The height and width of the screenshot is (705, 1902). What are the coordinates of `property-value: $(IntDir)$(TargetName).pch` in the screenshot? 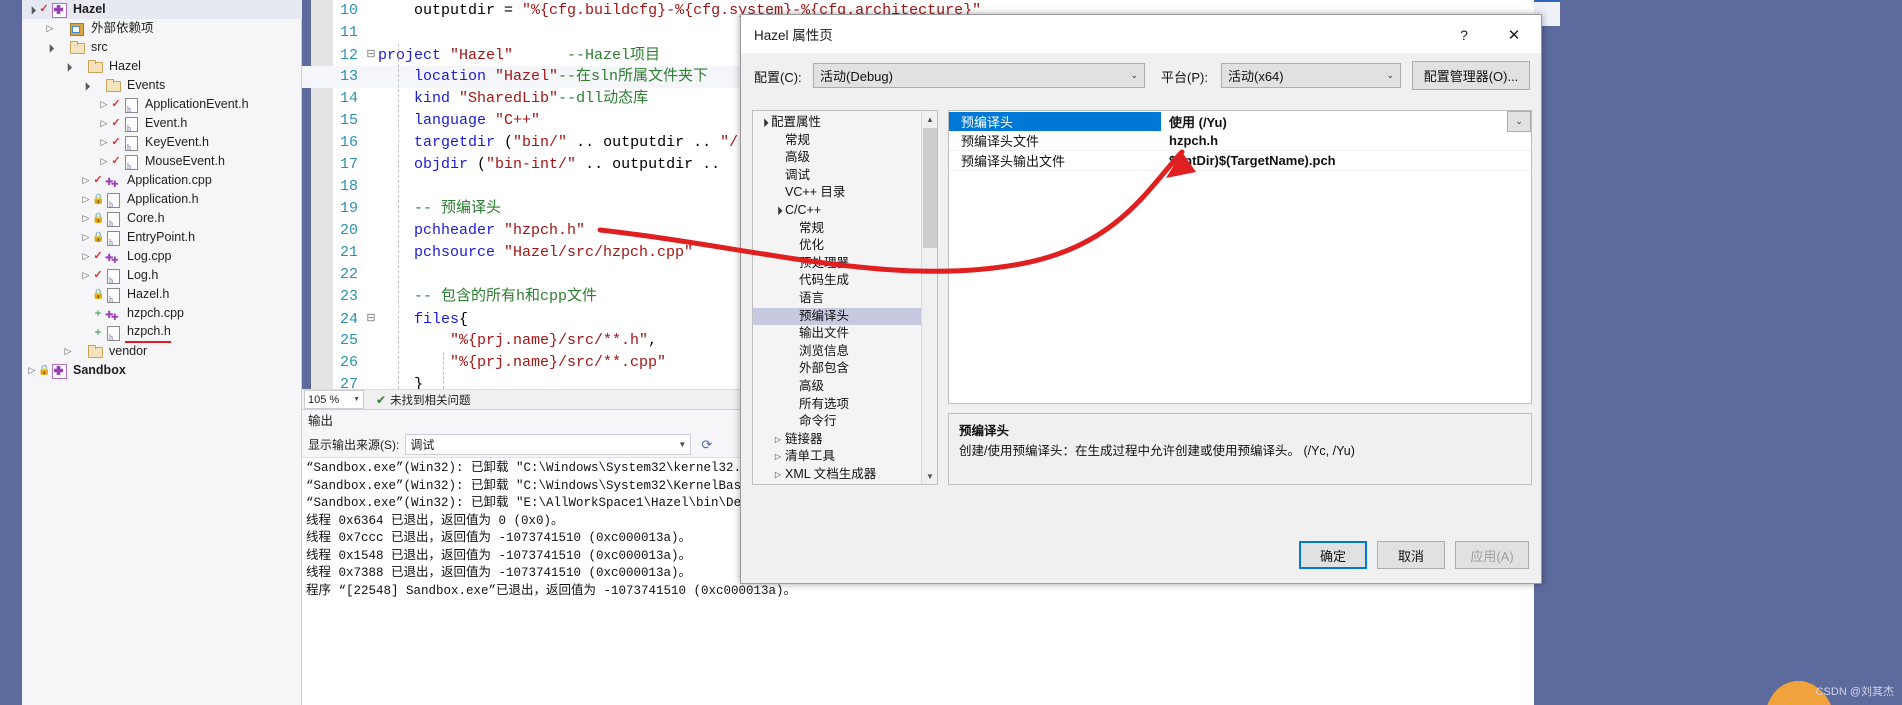 It's located at (1346, 160).